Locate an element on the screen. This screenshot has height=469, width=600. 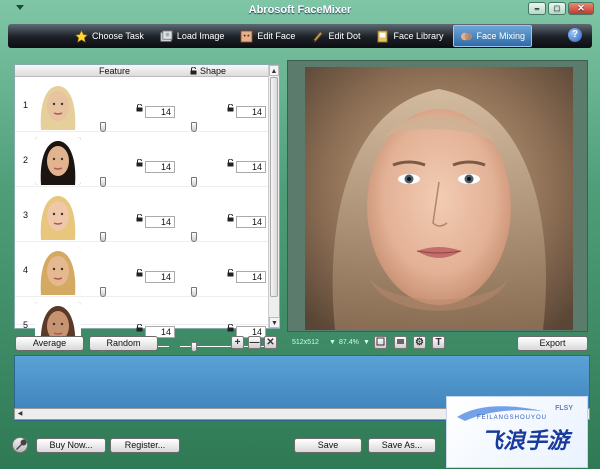
face-row-number: 1 is located at coordinates (26, 105).